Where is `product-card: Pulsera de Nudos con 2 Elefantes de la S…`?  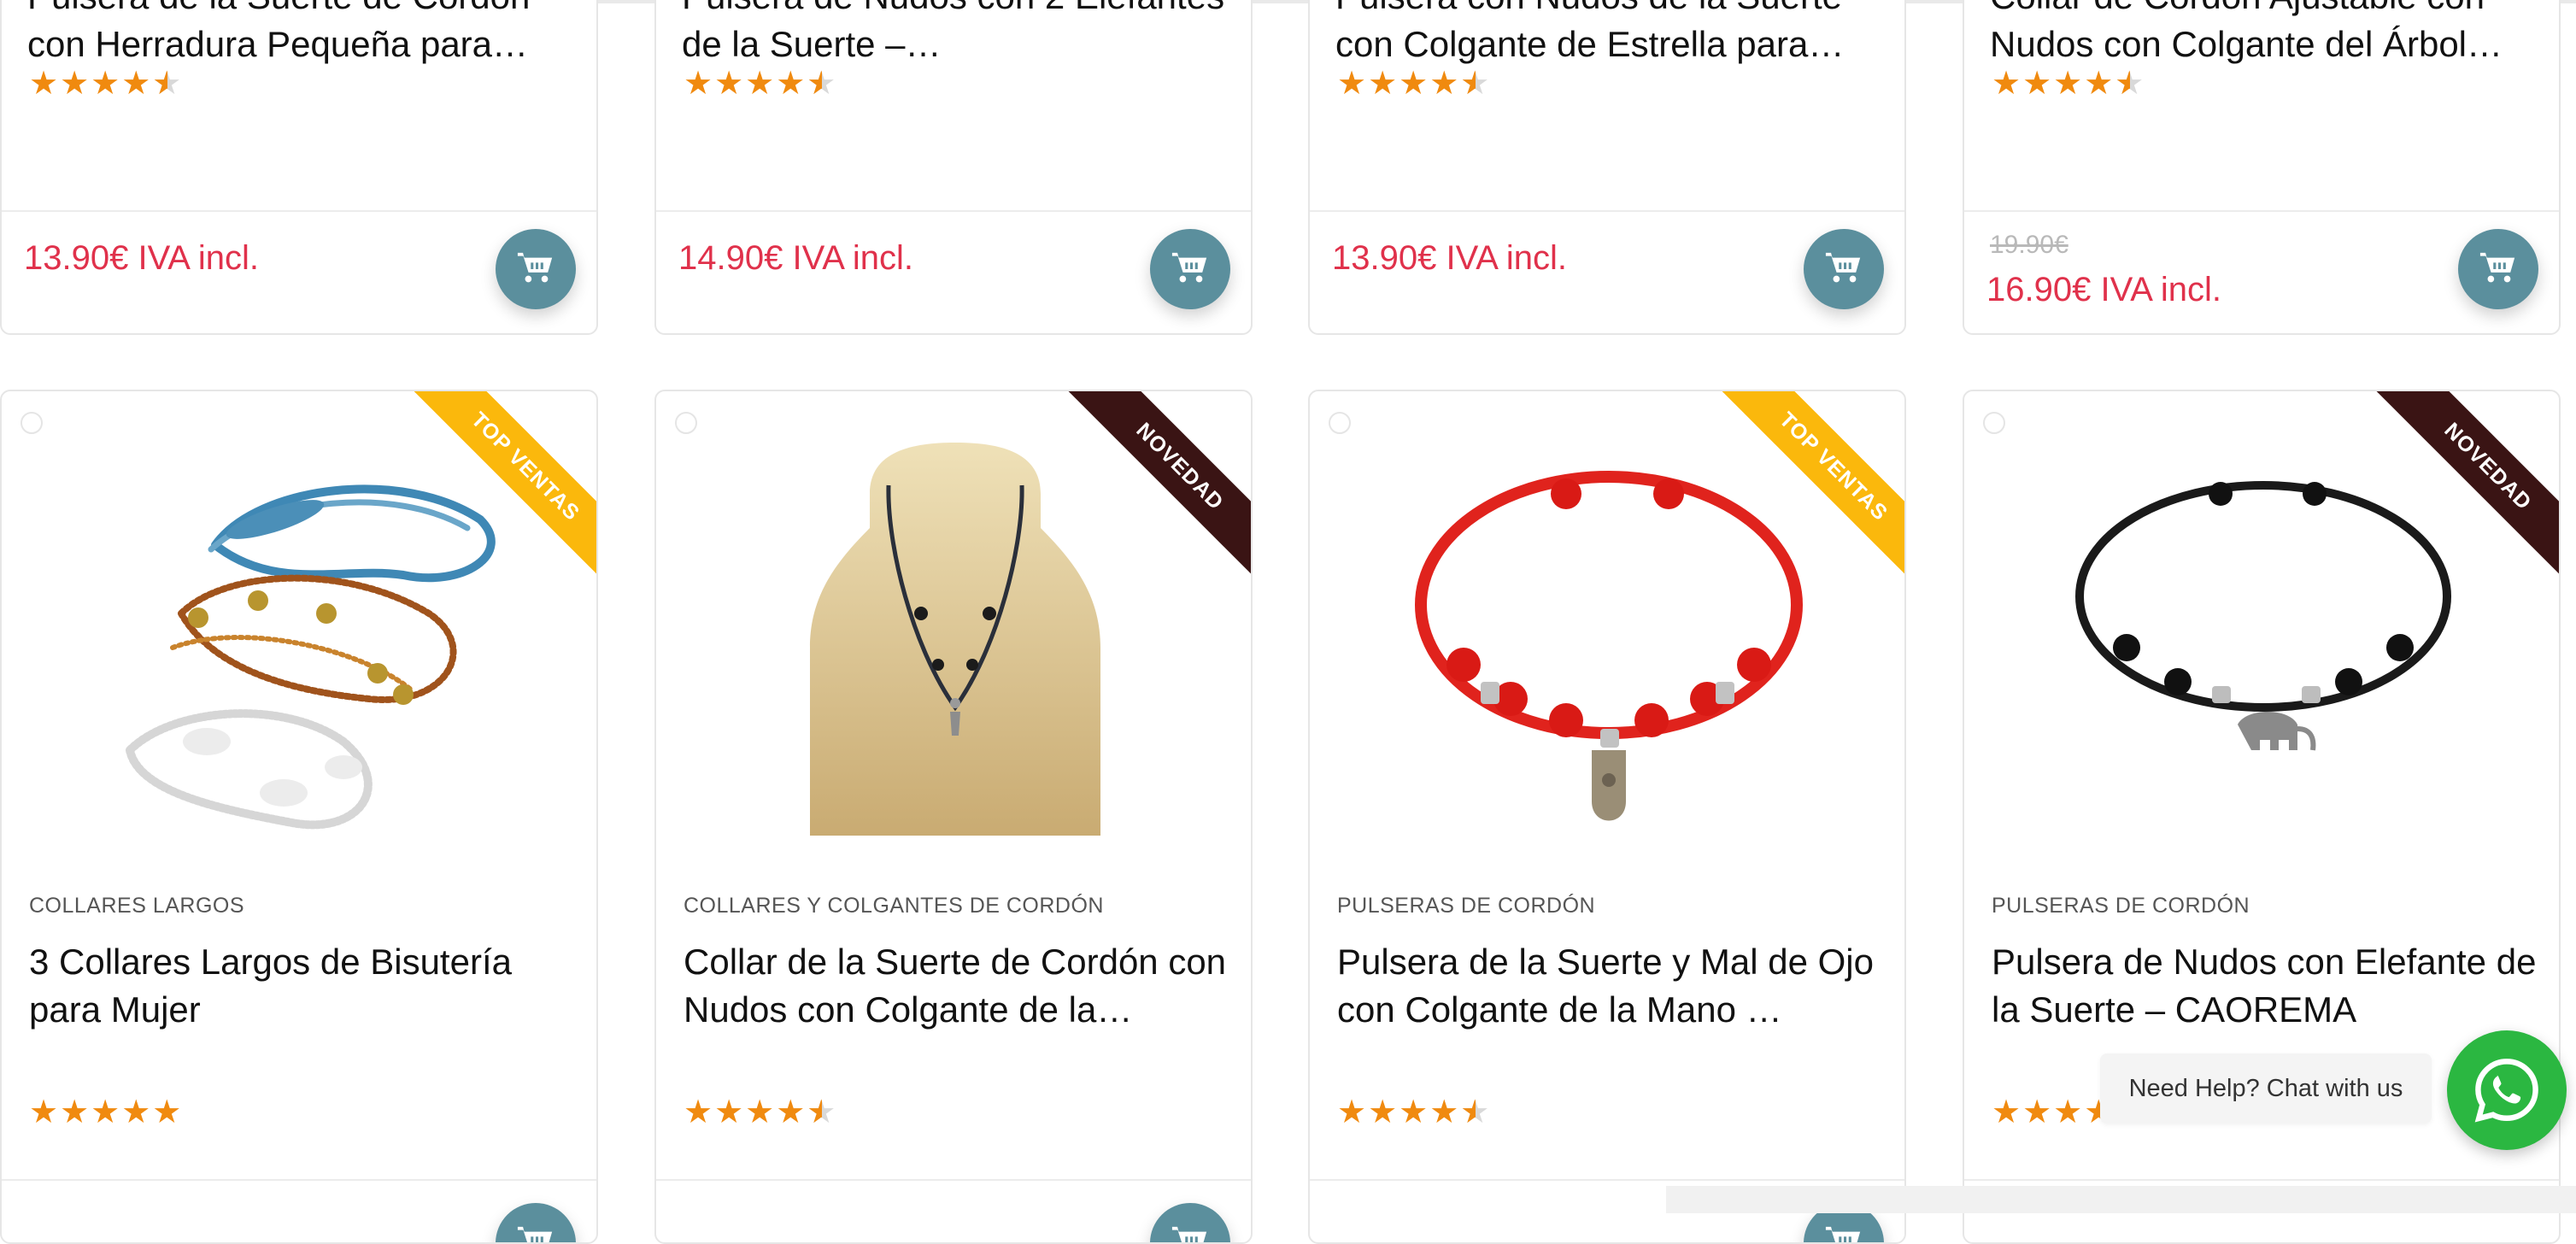 product-card: Pulsera de Nudos con 2 Elefantes de la S… is located at coordinates (954, 167).